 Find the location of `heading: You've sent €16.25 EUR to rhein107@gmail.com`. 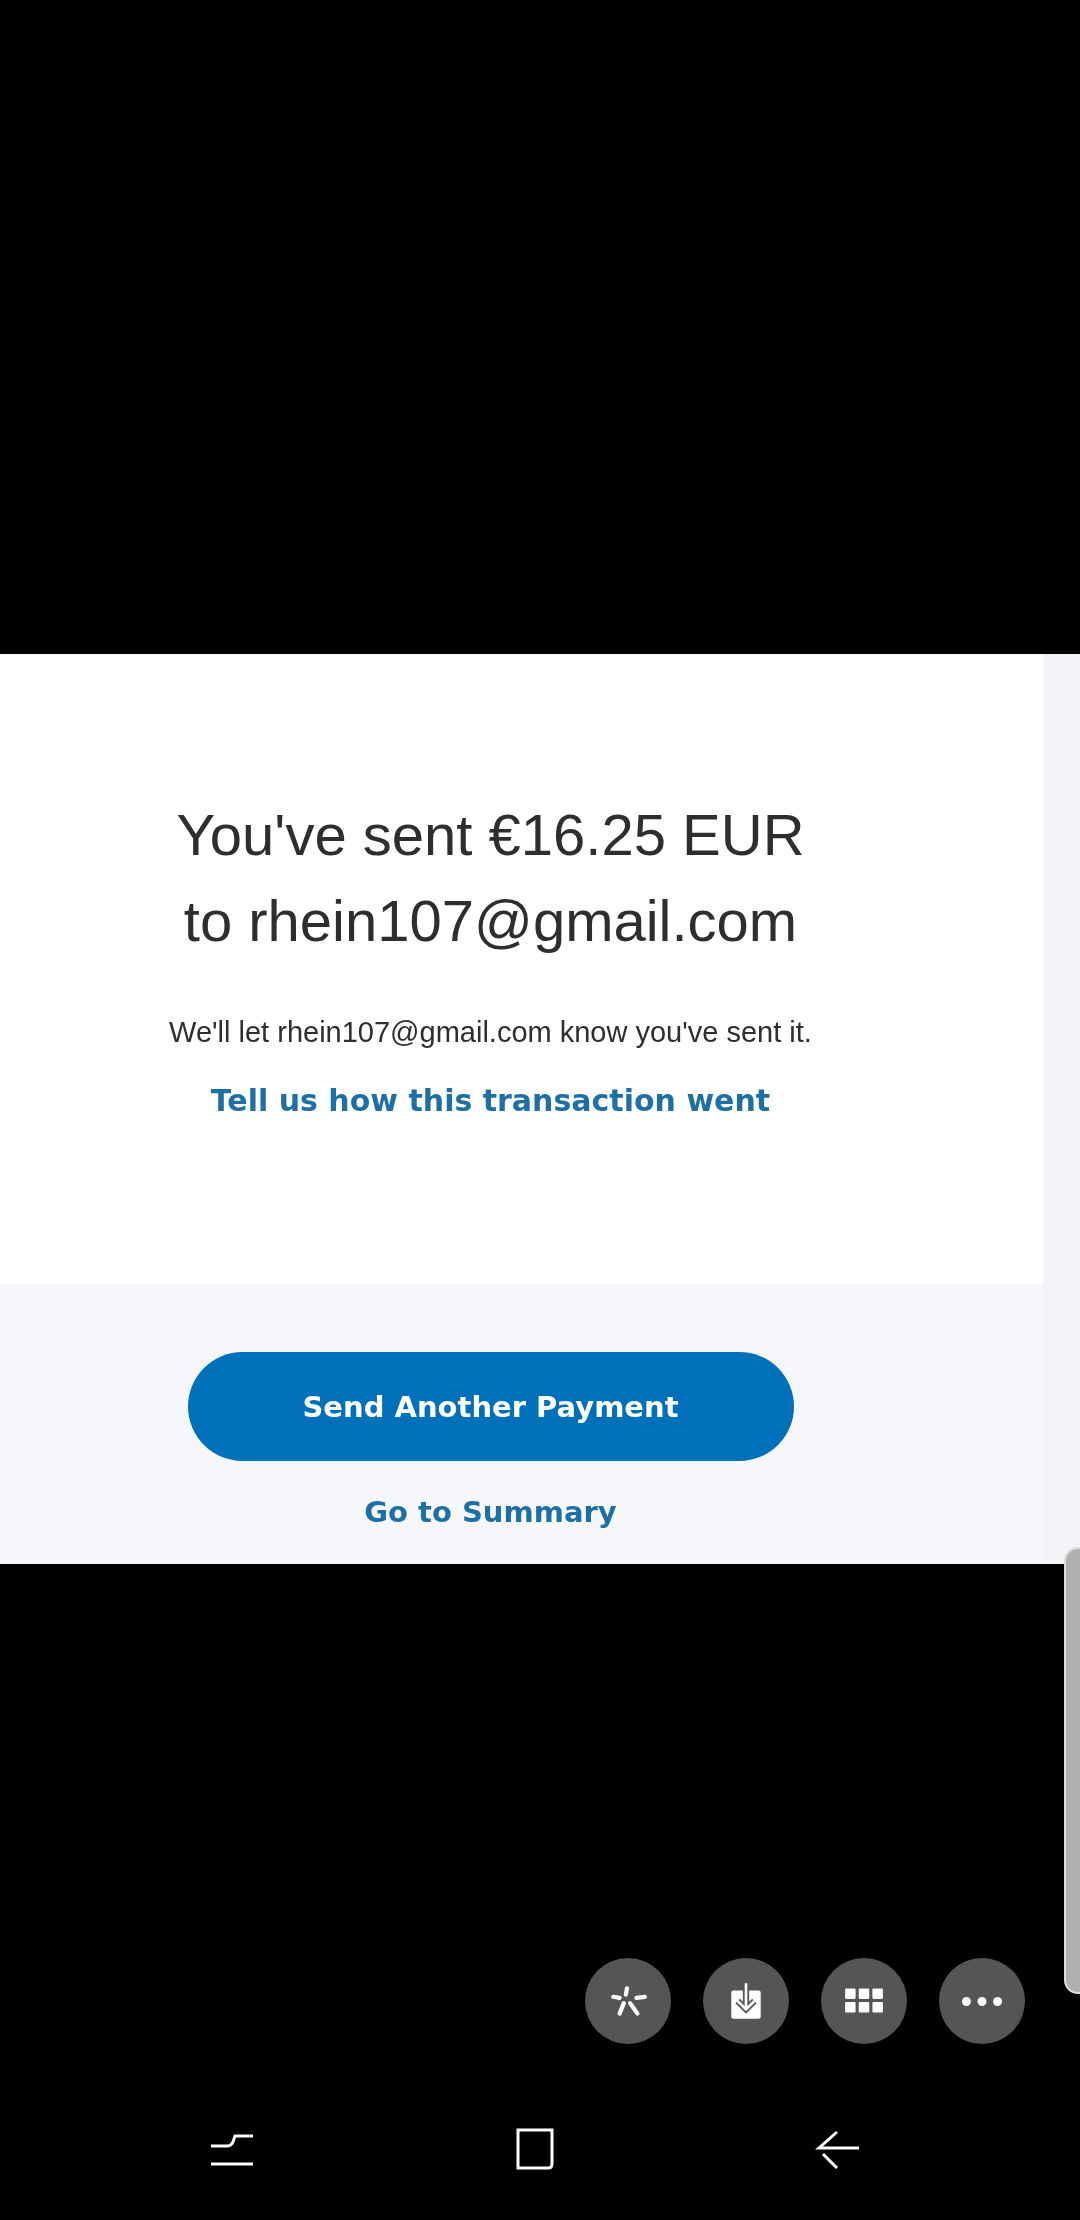

heading: You've sent €16.25 EUR to rhein107@gmail.com is located at coordinates (490, 878).